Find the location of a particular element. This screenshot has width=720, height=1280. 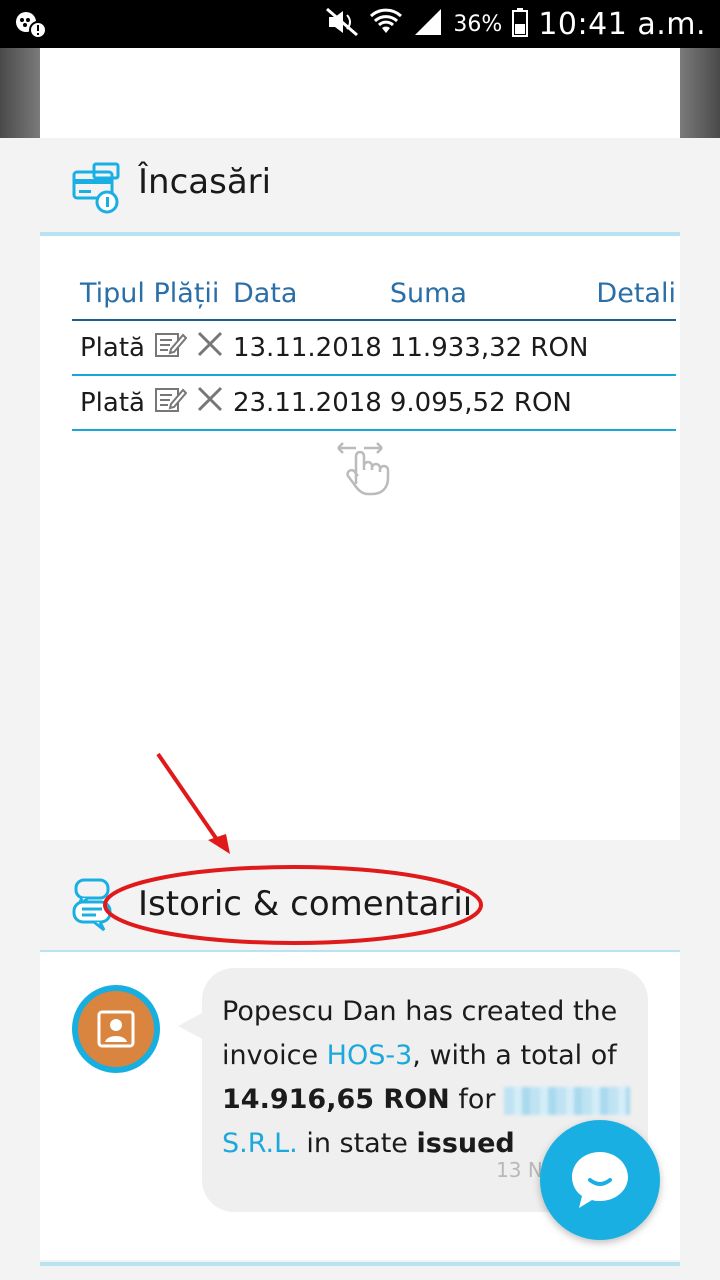

signal-icon is located at coordinates (428, 24).